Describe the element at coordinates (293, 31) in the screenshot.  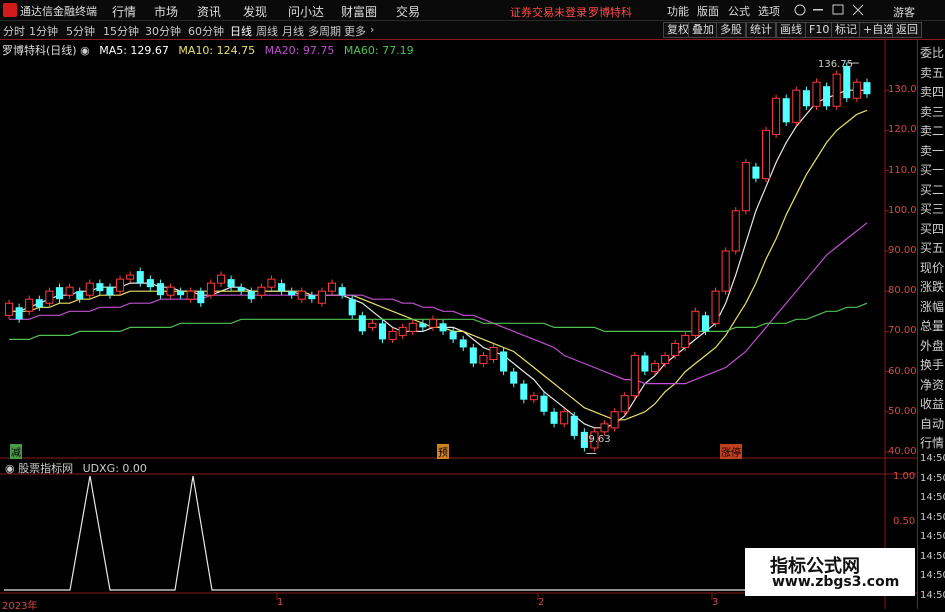
I see `period-monthly: 月线` at that location.